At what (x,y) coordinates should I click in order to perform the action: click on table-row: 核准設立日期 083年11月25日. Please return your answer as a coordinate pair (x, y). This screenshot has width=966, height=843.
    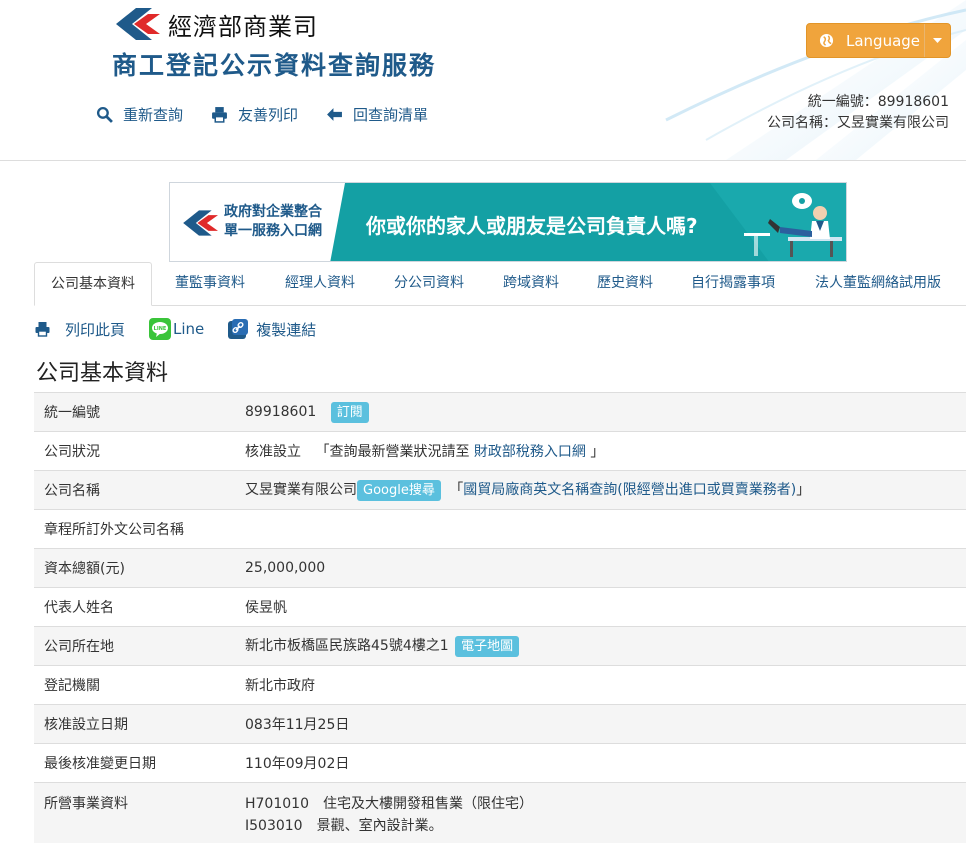
    Looking at the image, I should click on (500, 724).